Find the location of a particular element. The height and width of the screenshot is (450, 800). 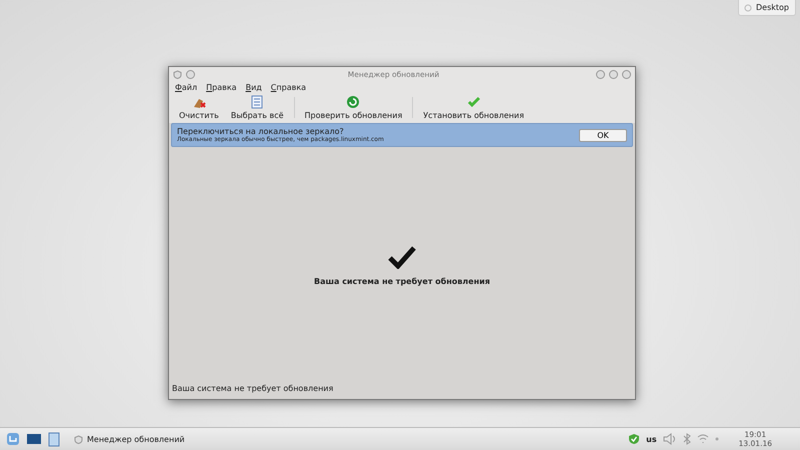

toolbar-button: Проверить обновления is located at coordinates (353, 107).